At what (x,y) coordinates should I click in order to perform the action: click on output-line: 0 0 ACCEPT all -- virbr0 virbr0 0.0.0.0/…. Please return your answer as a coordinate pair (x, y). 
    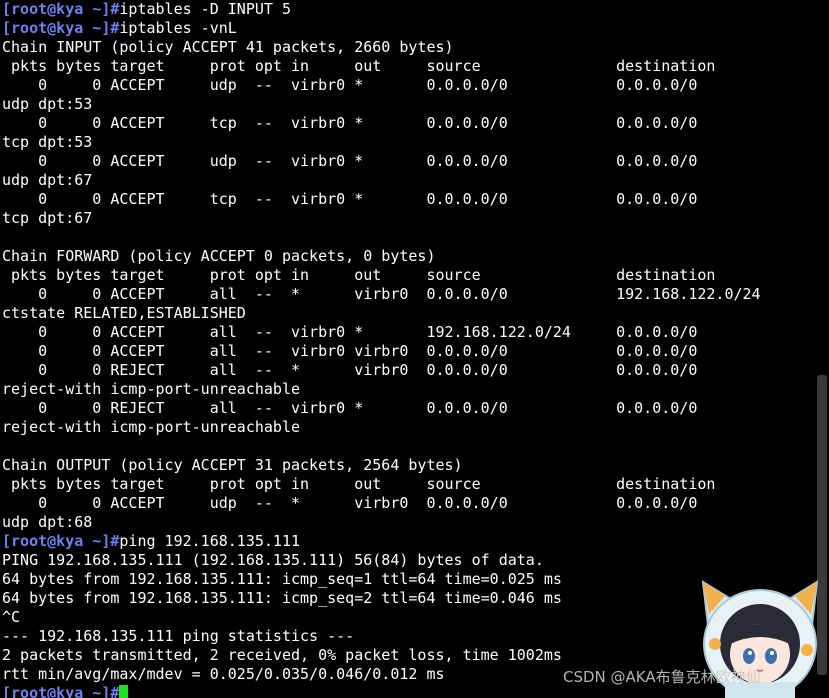
    Looking at the image, I should click on (350, 351).